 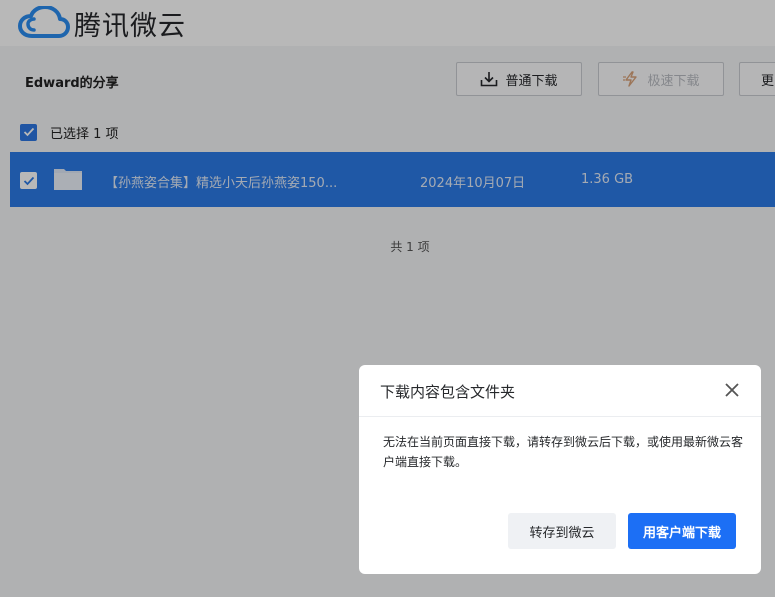 What do you see at coordinates (732, 390) in the screenshot?
I see `close-icon` at bounding box center [732, 390].